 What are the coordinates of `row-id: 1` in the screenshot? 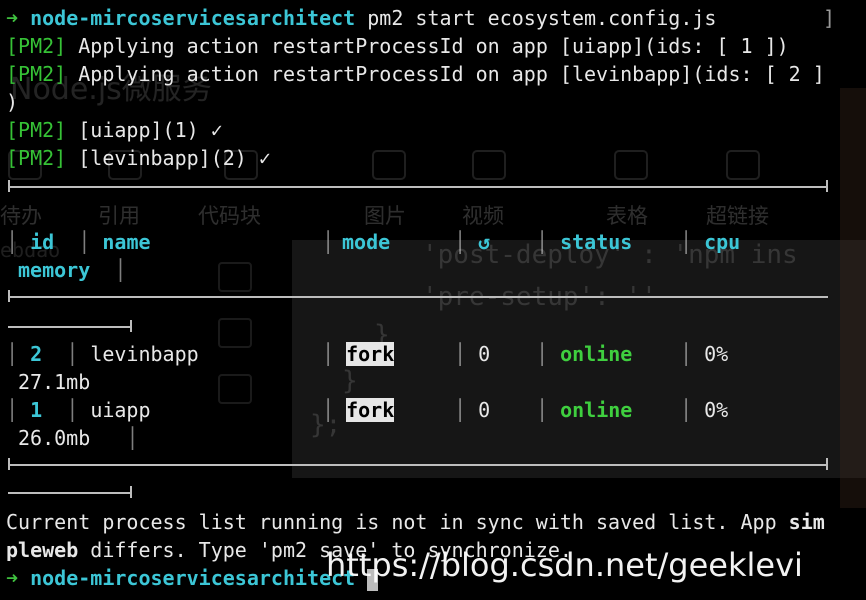 It's located at (36, 410).